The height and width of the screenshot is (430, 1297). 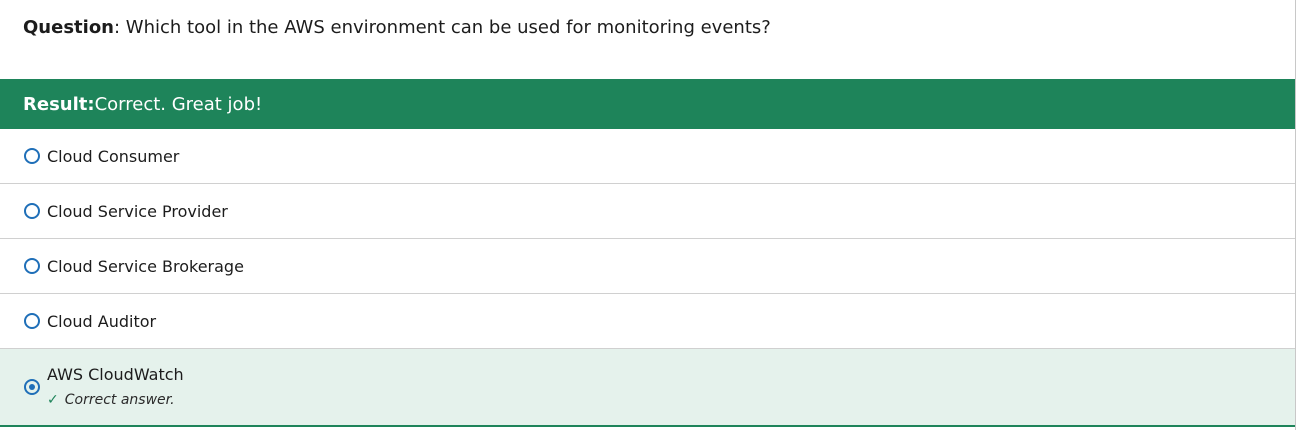 I want to click on answer-option-cloud-service-provider: Cloud Service Provider, so click(x=647, y=211).